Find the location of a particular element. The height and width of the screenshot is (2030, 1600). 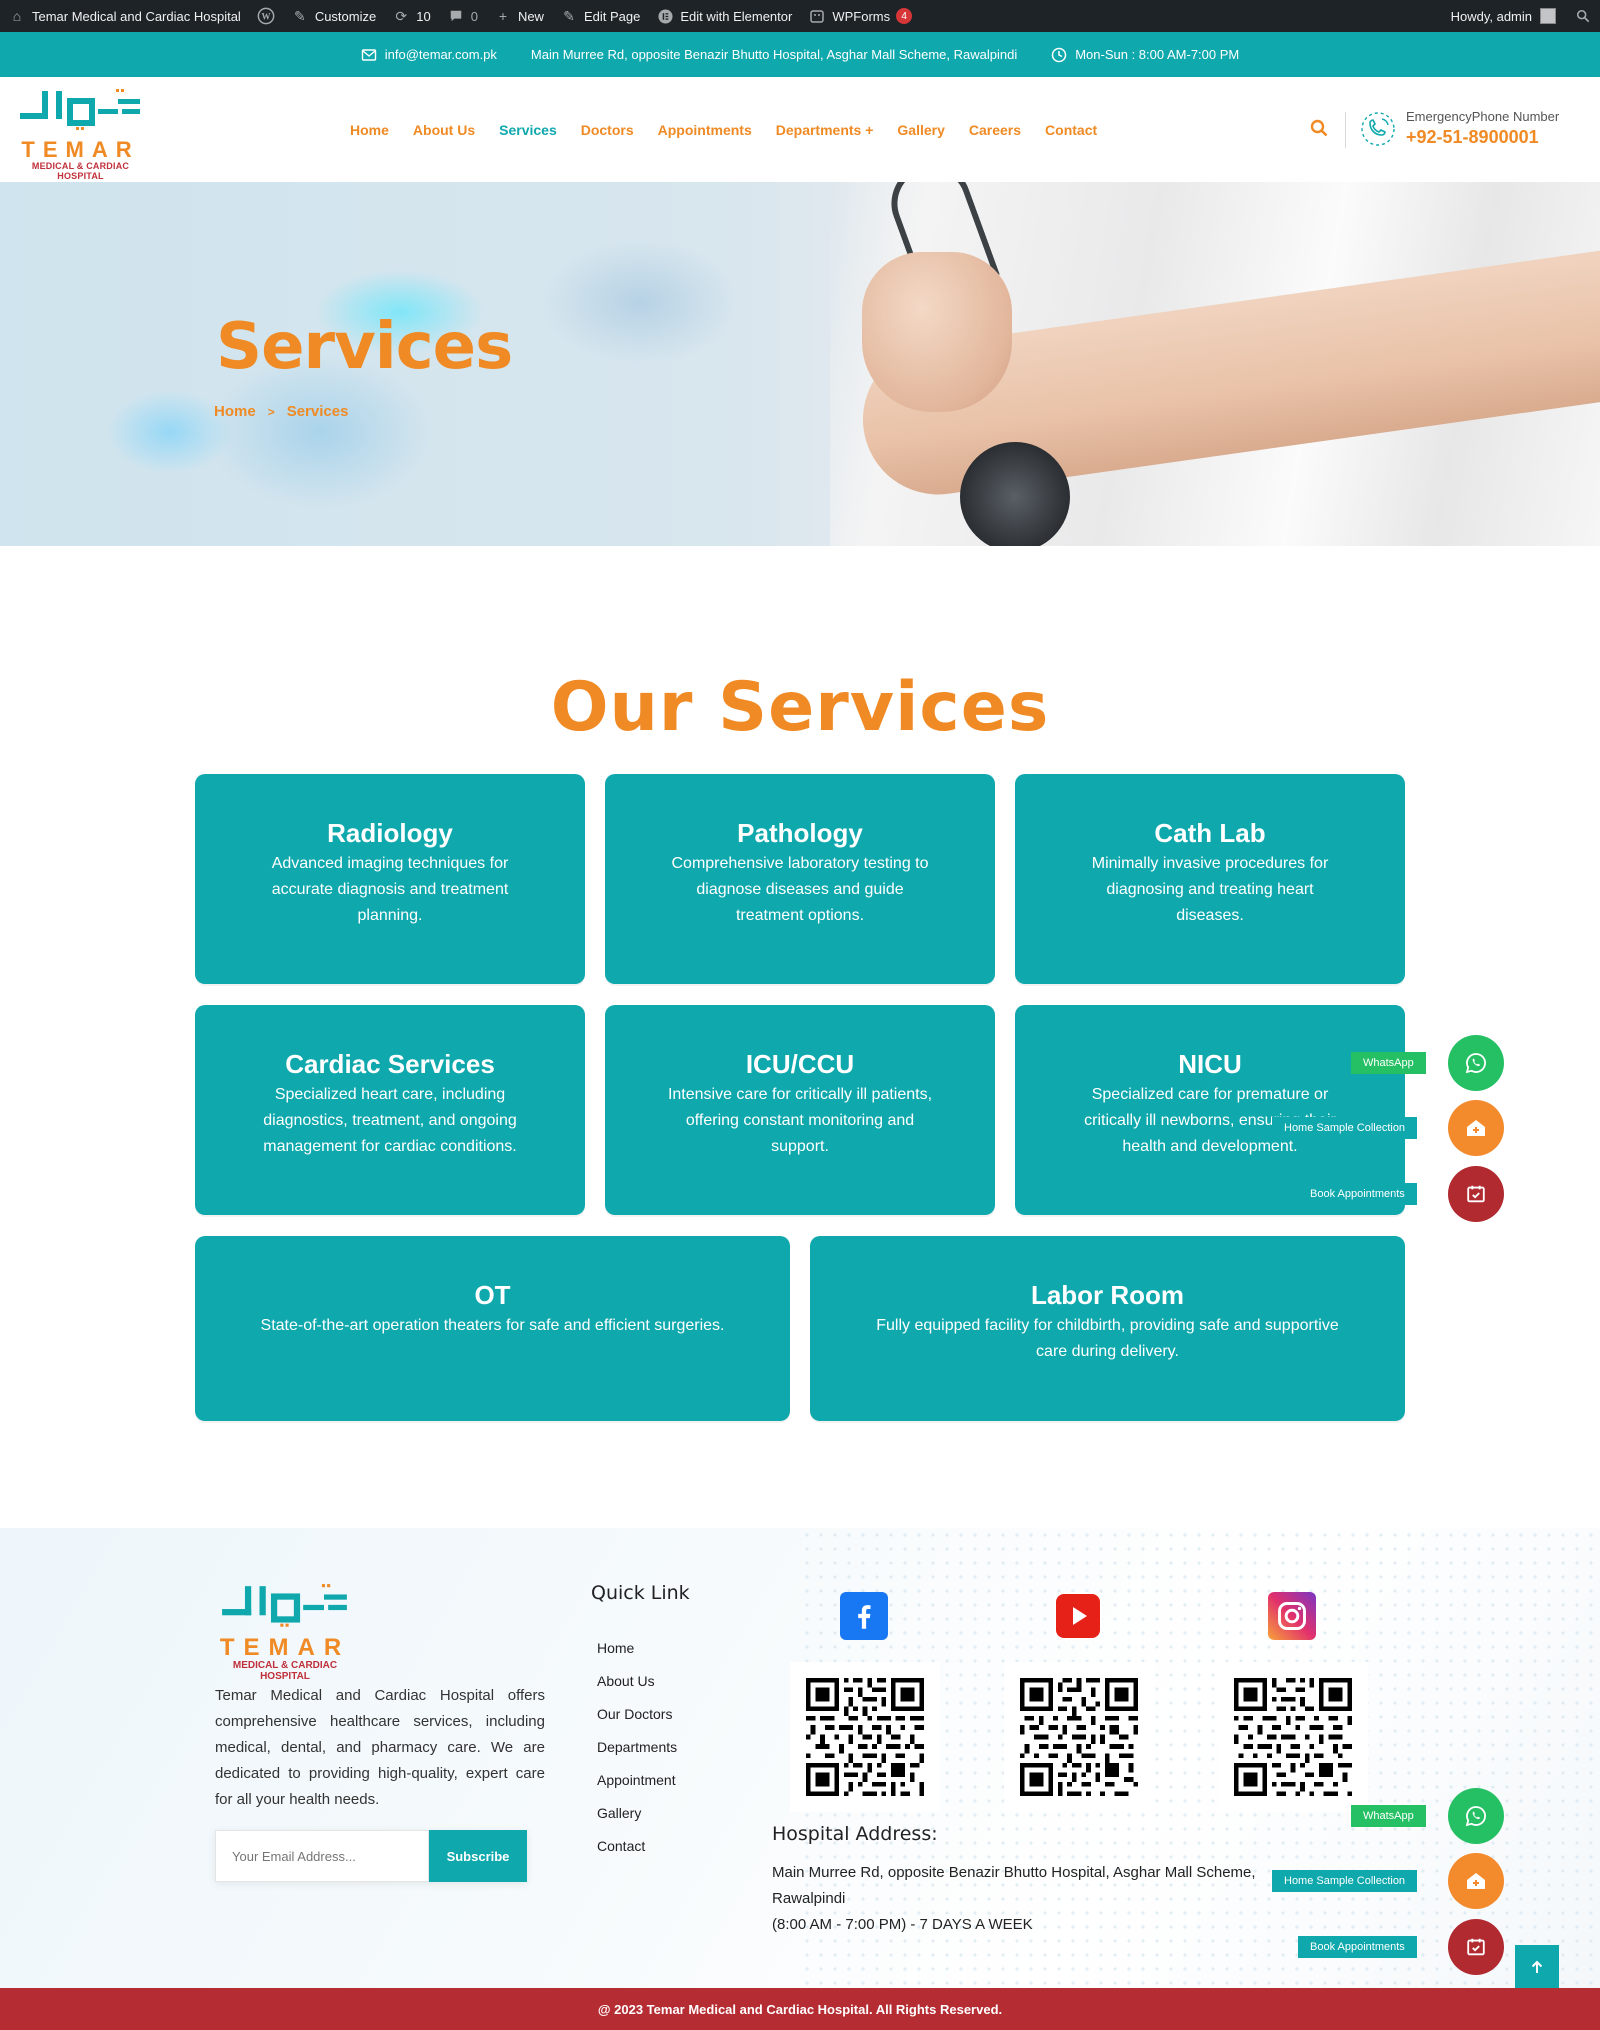

avatar is located at coordinates (1548, 16).